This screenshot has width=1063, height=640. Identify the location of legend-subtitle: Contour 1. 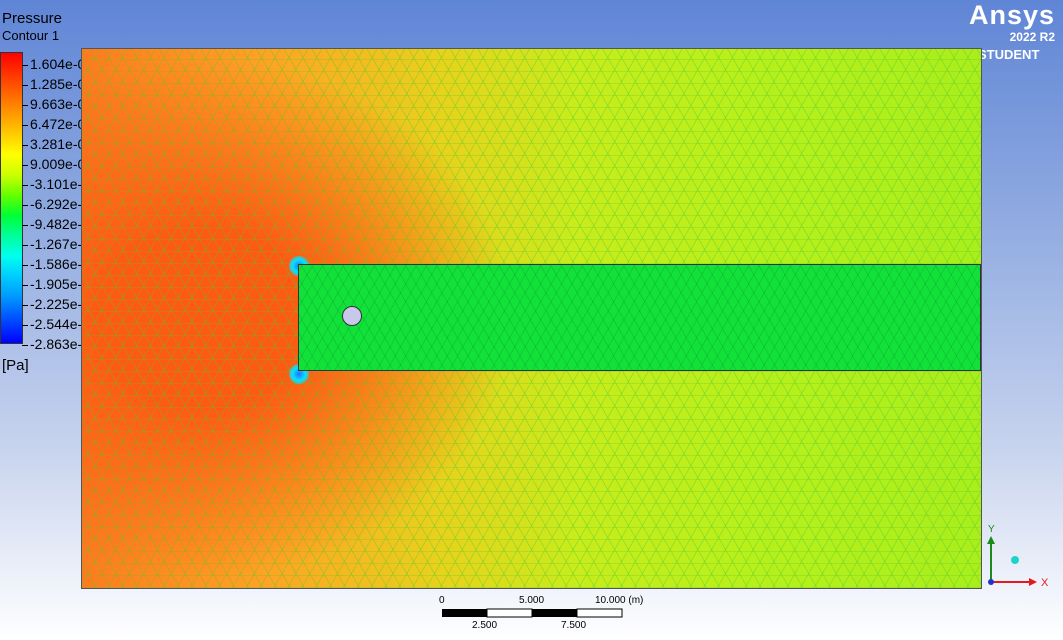
(31, 35).